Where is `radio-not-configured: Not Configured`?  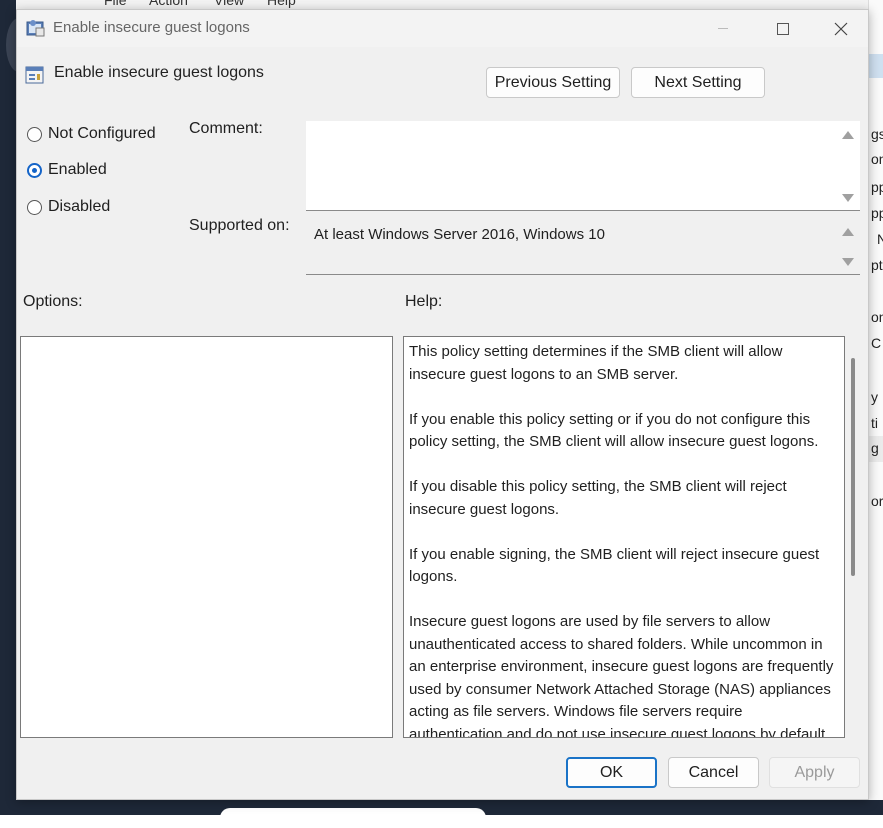 radio-not-configured: Not Configured is located at coordinates (91, 134).